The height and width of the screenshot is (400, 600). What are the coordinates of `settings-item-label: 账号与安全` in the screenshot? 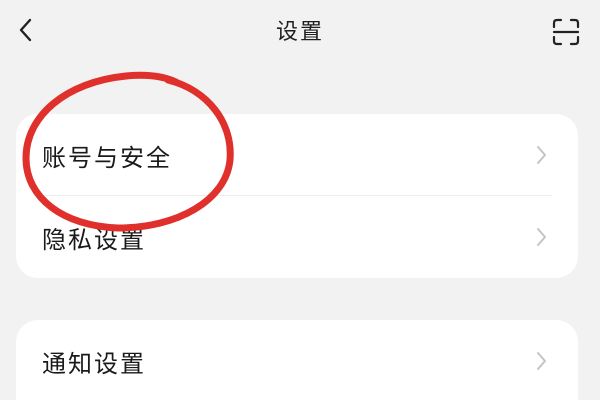 It's located at (107, 157).